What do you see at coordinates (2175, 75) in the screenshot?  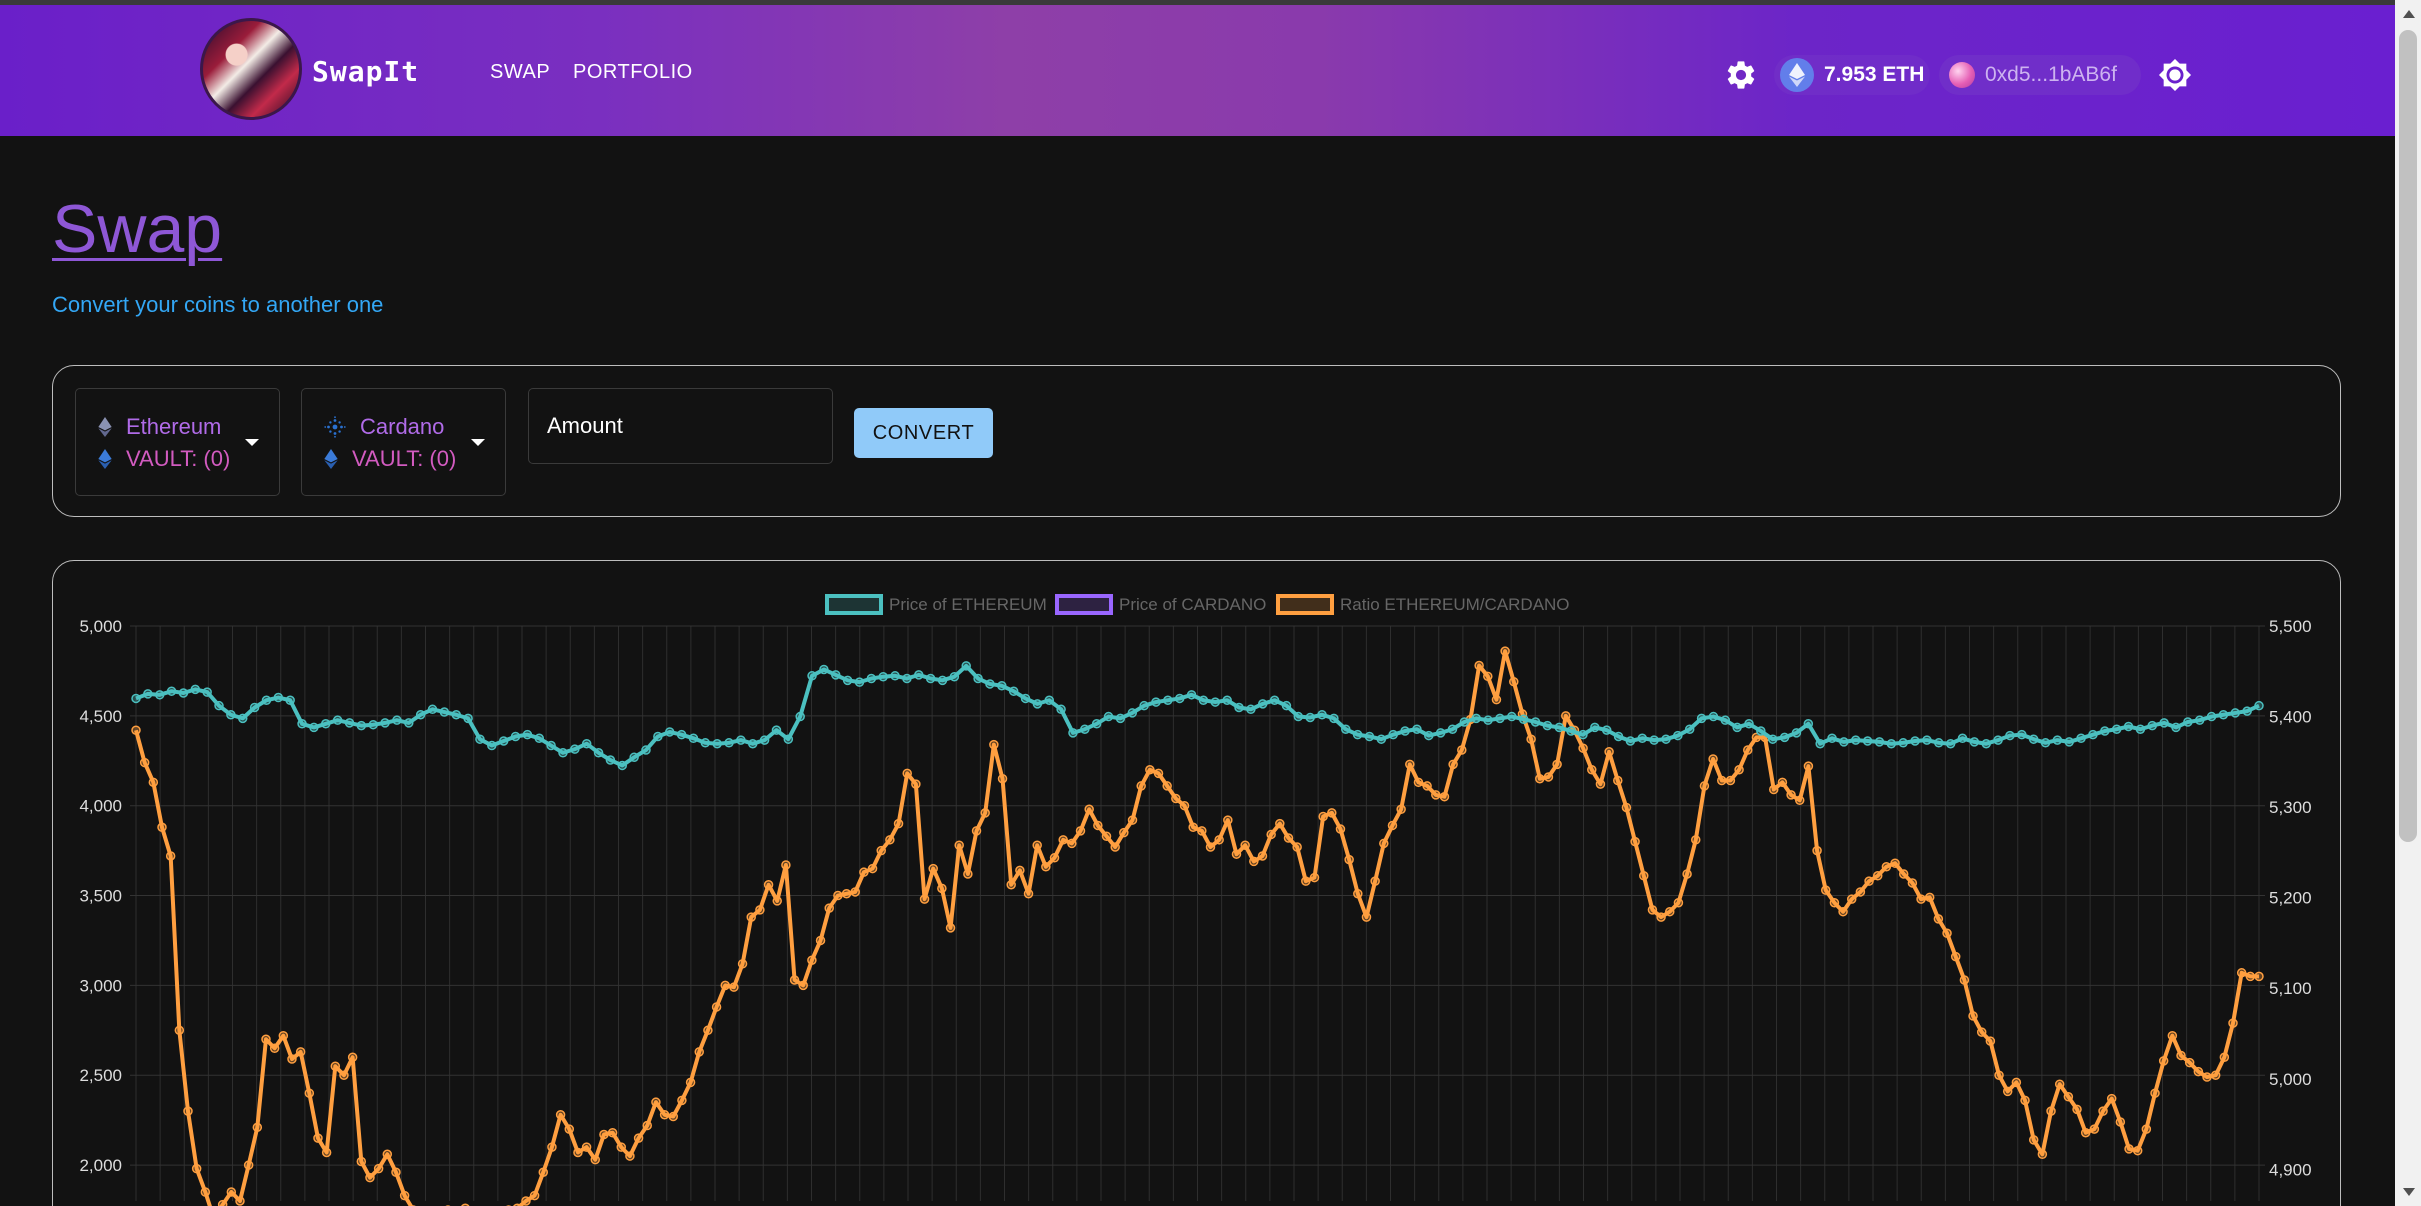 I see `theme-toggle-icon` at bounding box center [2175, 75].